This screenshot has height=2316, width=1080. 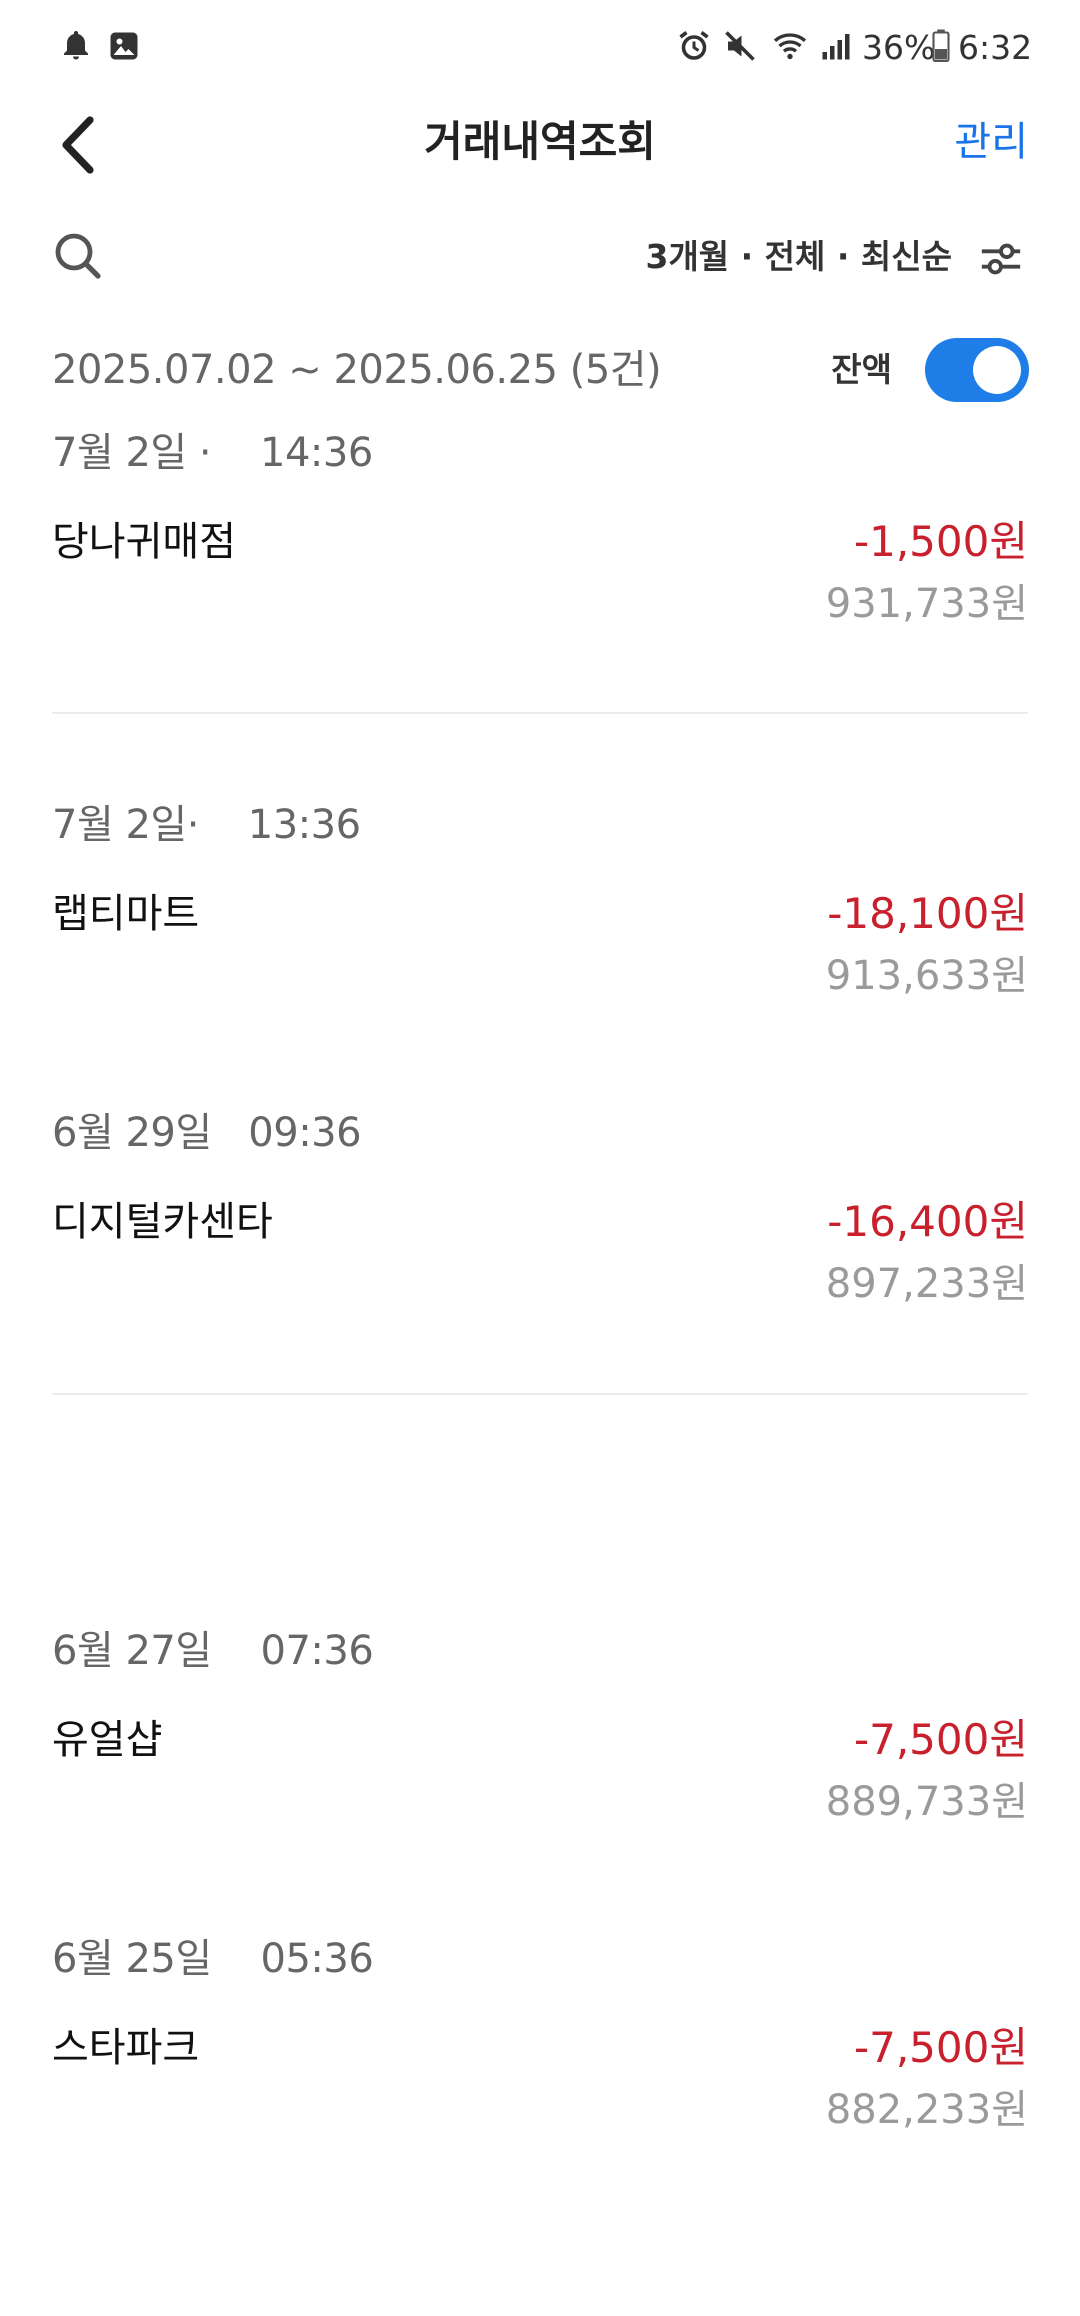 What do you see at coordinates (76, 45) in the screenshot?
I see `bell-icon` at bounding box center [76, 45].